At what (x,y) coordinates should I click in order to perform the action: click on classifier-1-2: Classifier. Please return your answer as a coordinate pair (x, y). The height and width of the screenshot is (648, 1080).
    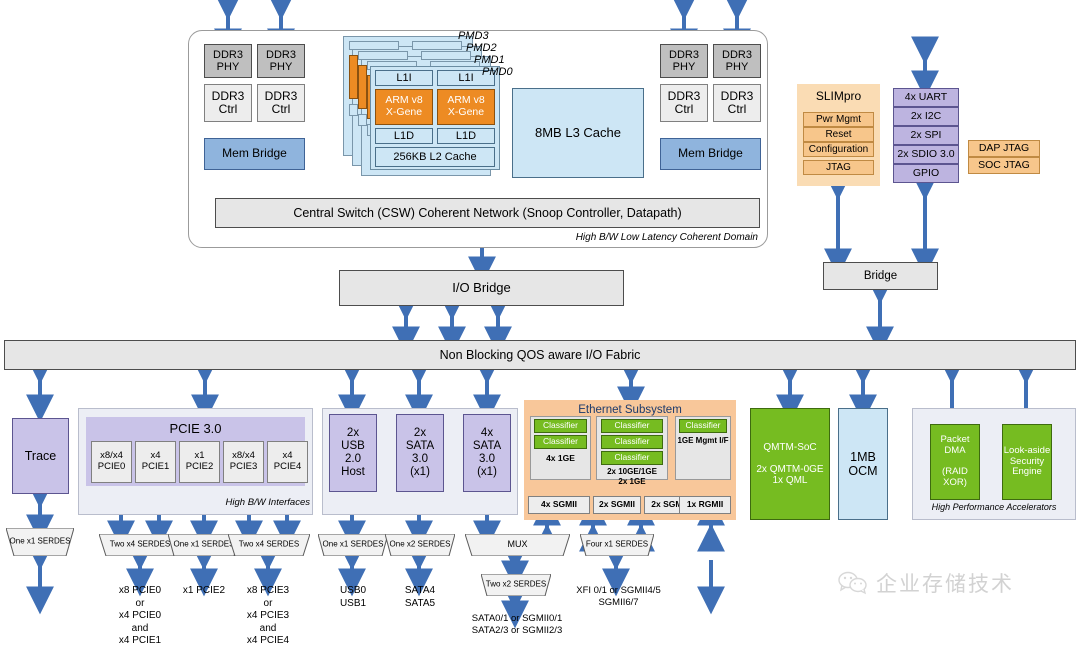
    Looking at the image, I should click on (632, 458).